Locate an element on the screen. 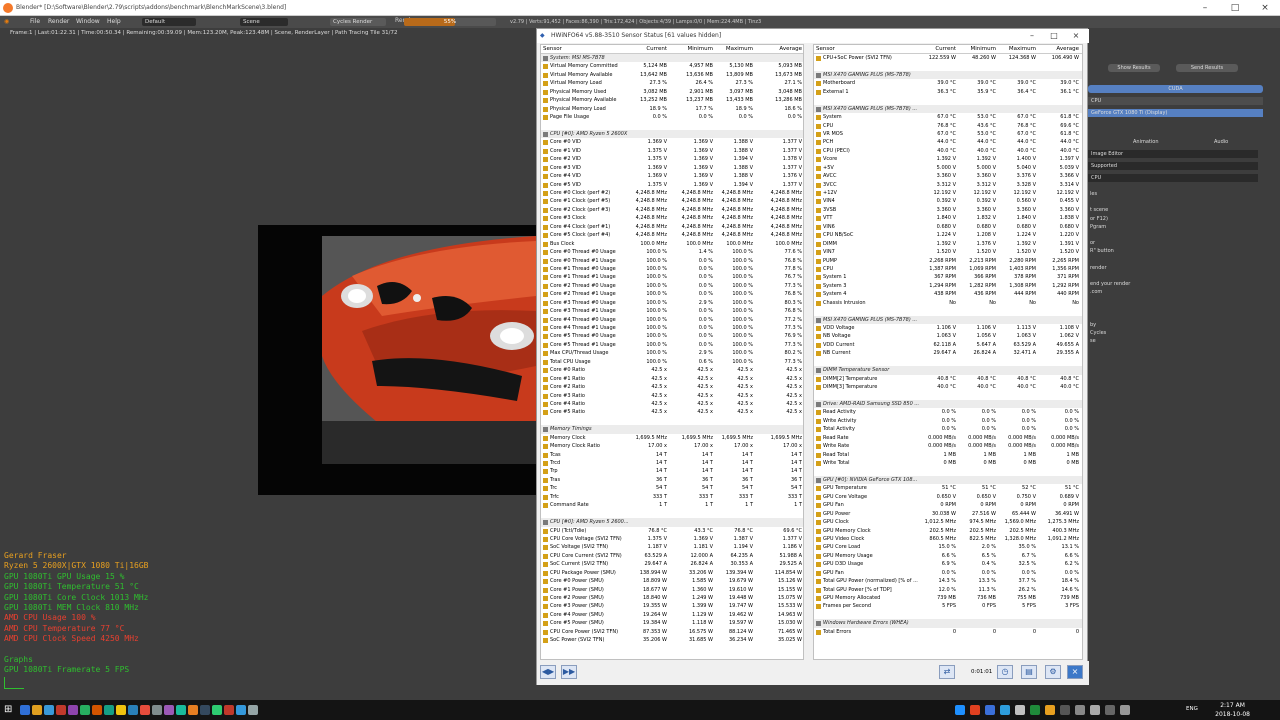 This screenshot has width=1280, height=720. language-indicator: ENG is located at coordinates (1192, 709).